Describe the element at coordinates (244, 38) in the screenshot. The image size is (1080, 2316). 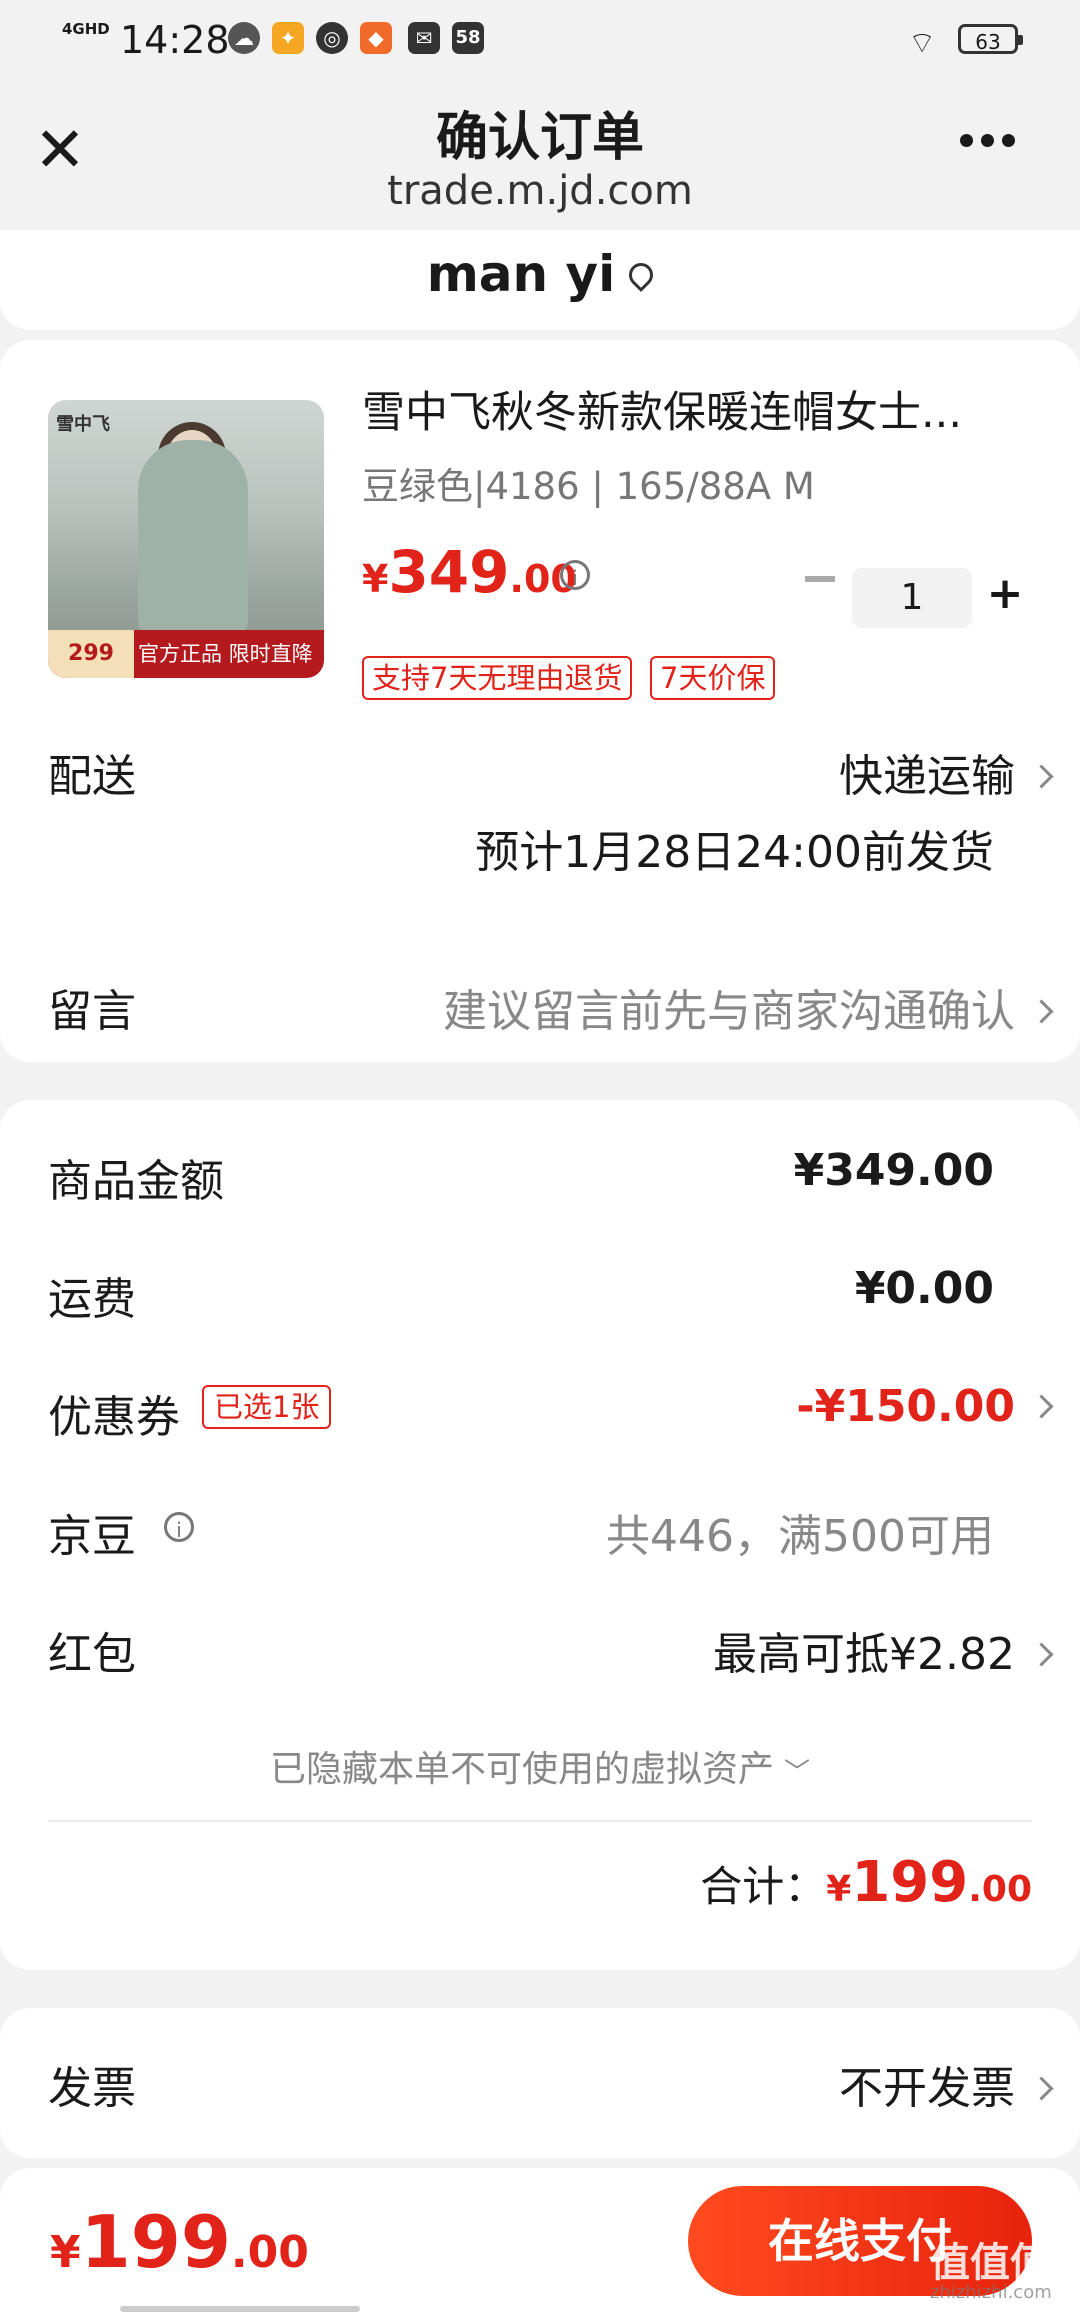
I see `cloud-icon: ☁` at that location.